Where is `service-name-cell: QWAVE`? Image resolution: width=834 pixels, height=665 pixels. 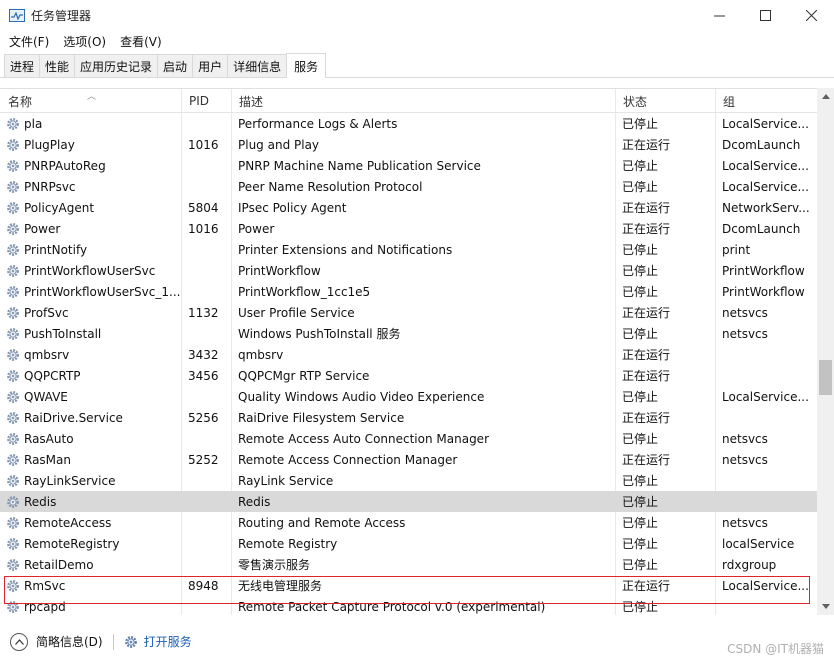 service-name-cell: QWAVE is located at coordinates (93, 396).